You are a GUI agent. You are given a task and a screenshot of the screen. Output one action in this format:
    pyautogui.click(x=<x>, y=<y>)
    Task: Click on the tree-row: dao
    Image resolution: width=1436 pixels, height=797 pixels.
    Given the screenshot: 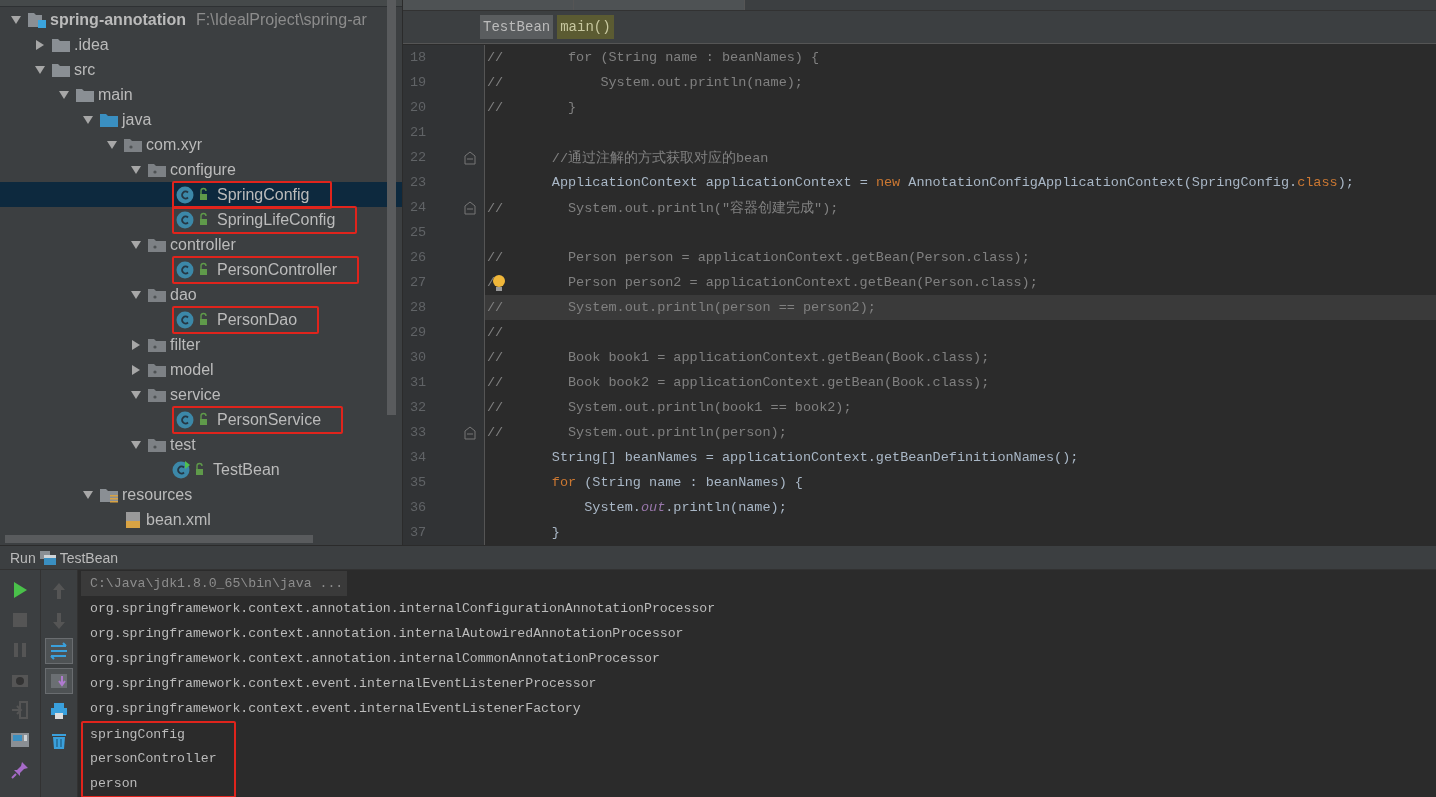 What is the action you would take?
    pyautogui.click(x=201, y=294)
    